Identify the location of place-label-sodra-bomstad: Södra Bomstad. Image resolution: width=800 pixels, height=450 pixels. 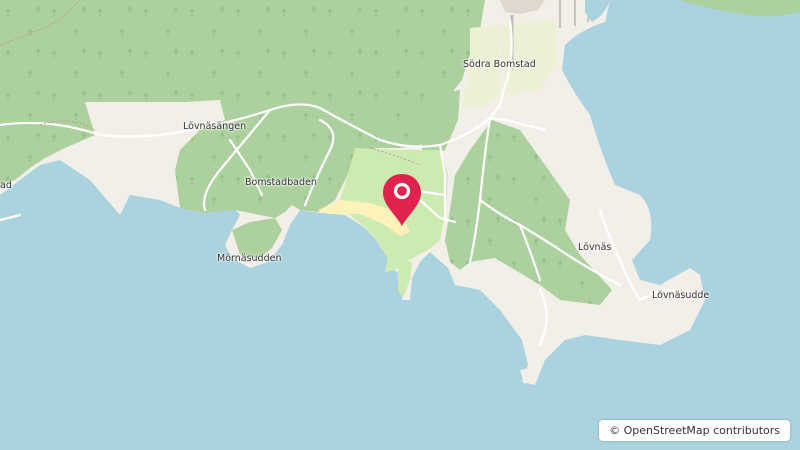
(499, 64).